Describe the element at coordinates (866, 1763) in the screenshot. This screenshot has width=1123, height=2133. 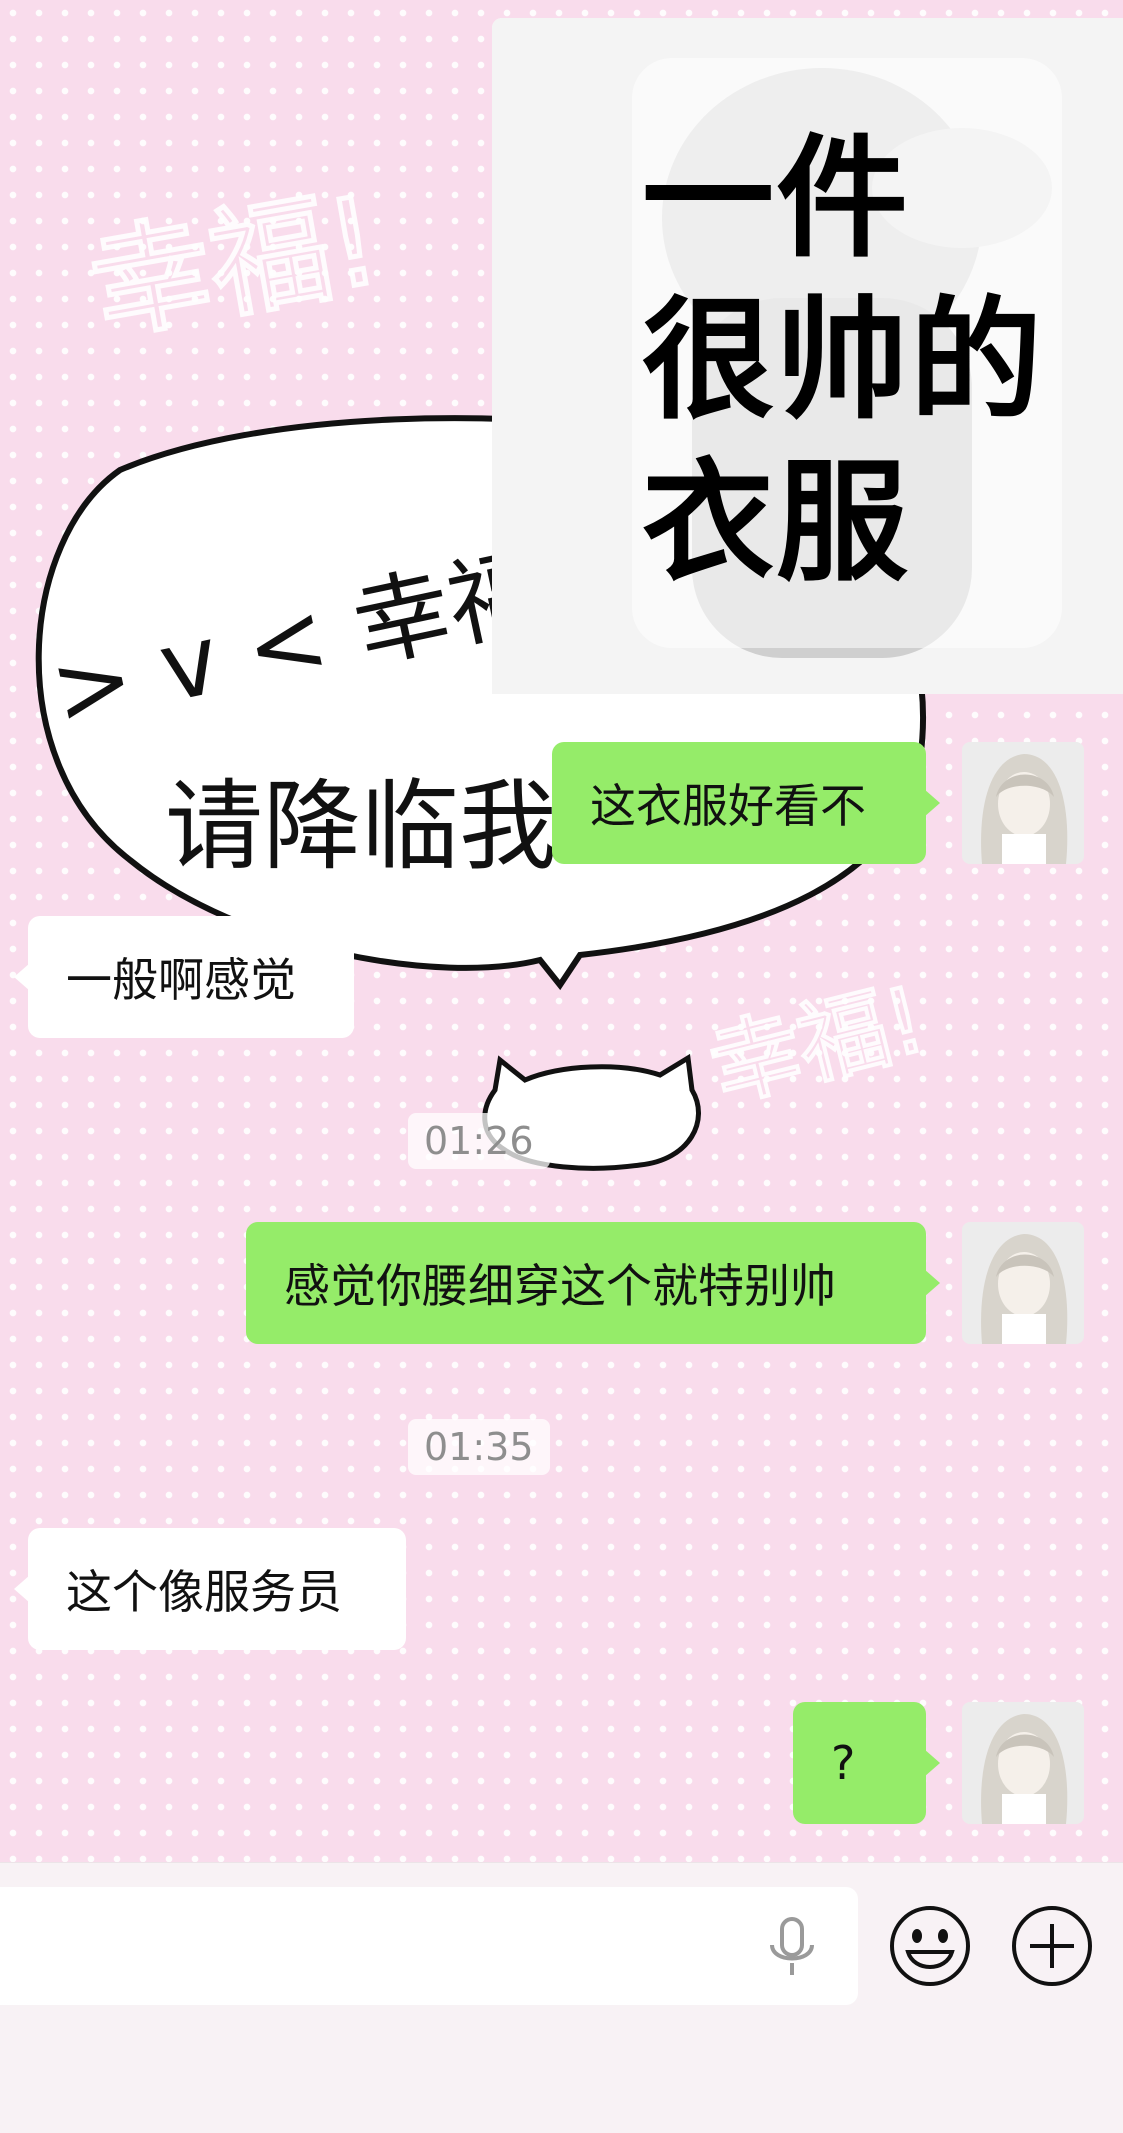
I see `message-bubble-outgoing: ?` at that location.